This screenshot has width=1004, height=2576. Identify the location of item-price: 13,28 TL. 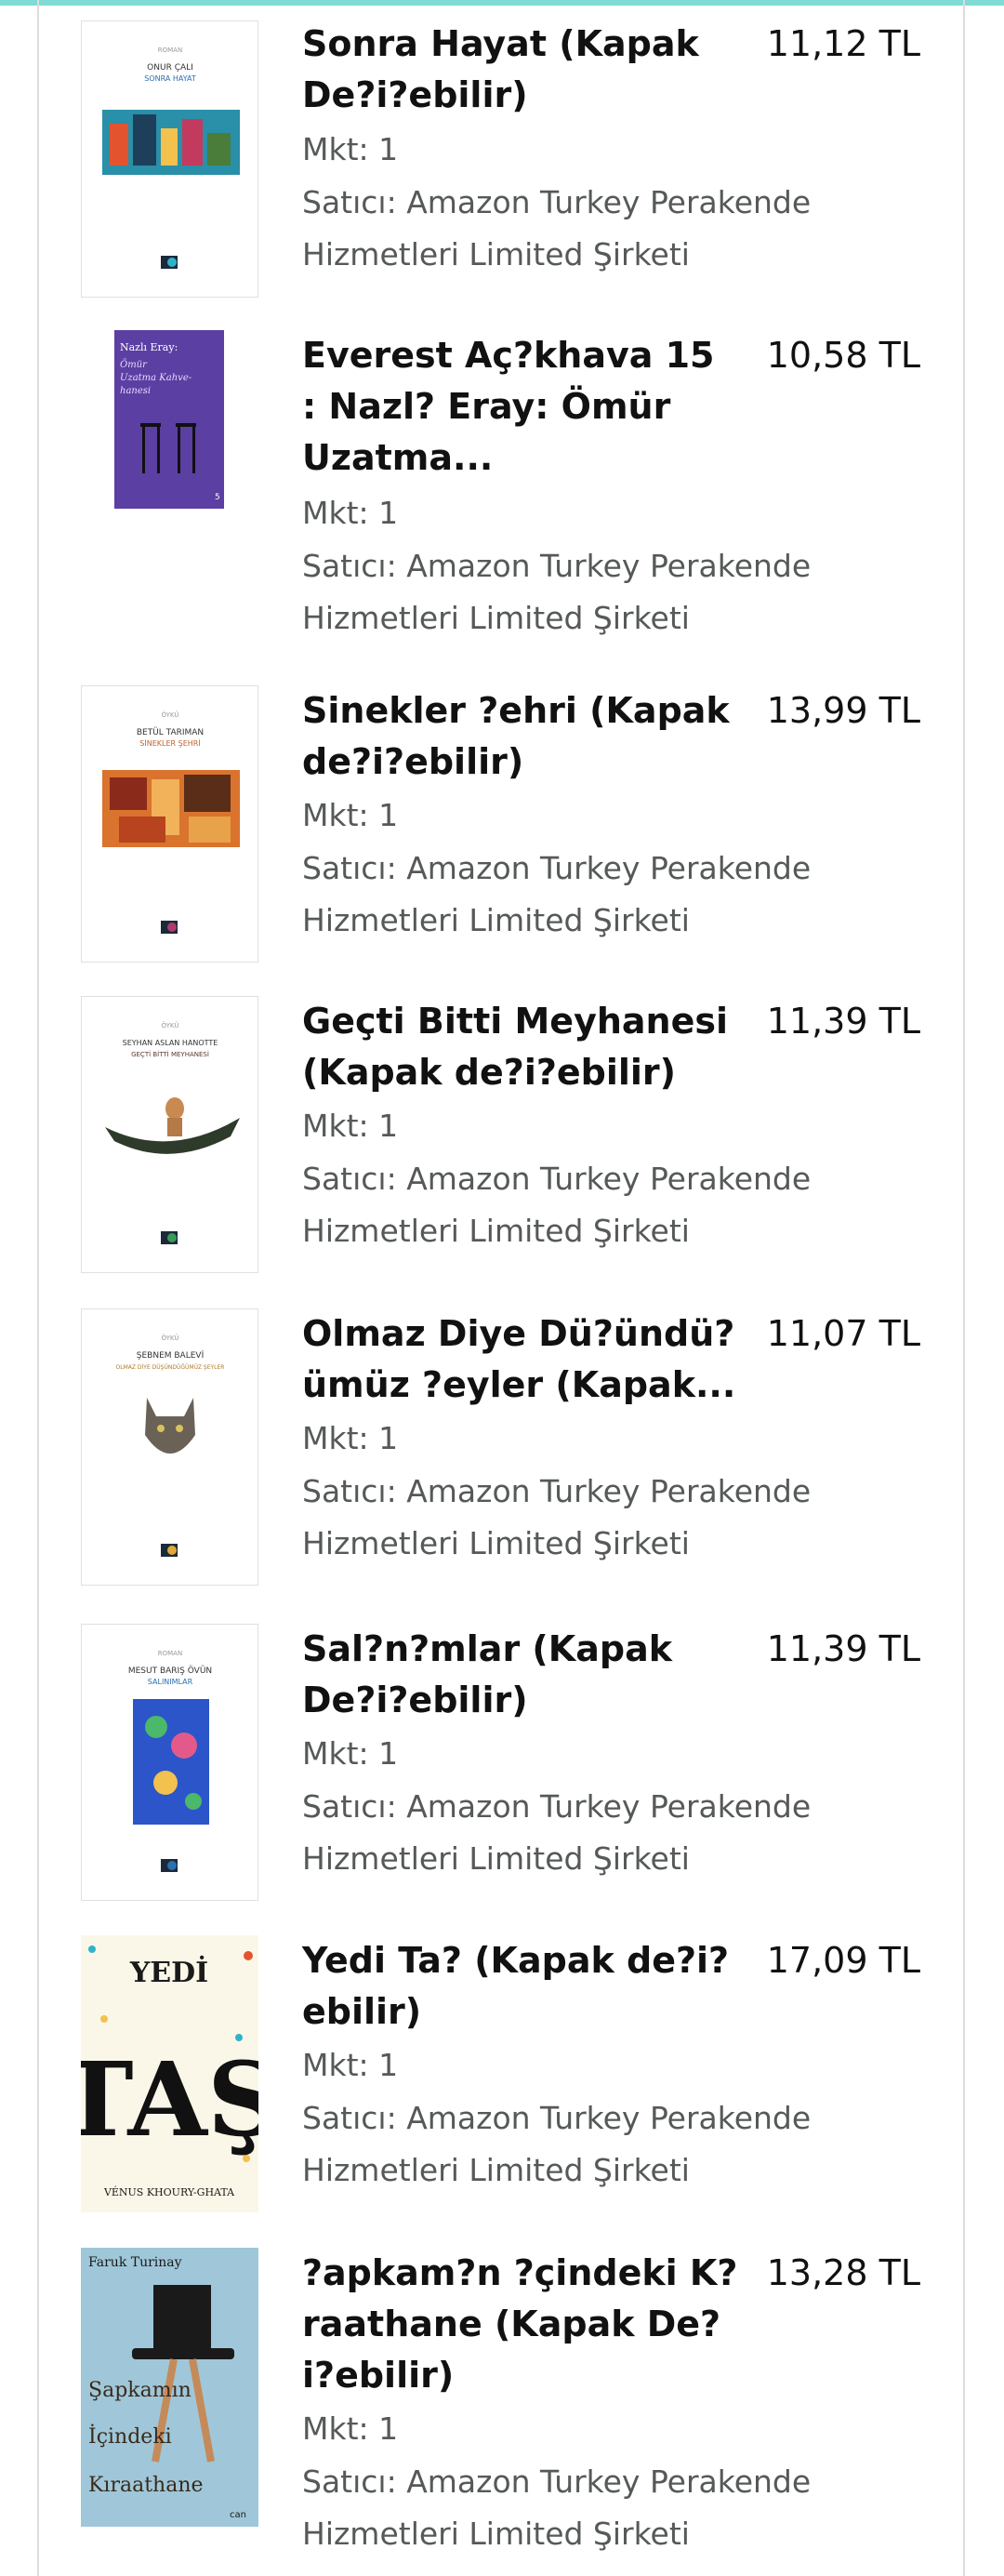
(843, 2272).